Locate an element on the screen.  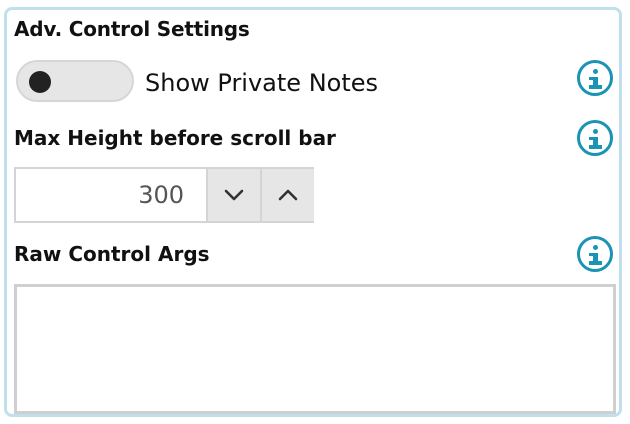
raw-args-info-icon is located at coordinates (595, 254).